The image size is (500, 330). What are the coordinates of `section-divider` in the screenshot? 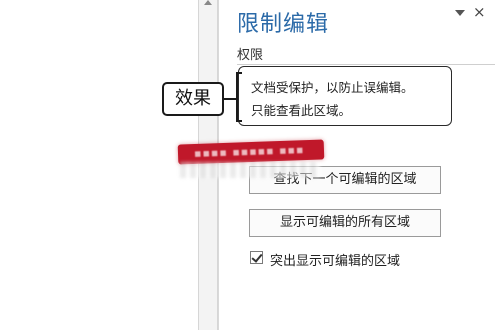 It's located at (366, 64).